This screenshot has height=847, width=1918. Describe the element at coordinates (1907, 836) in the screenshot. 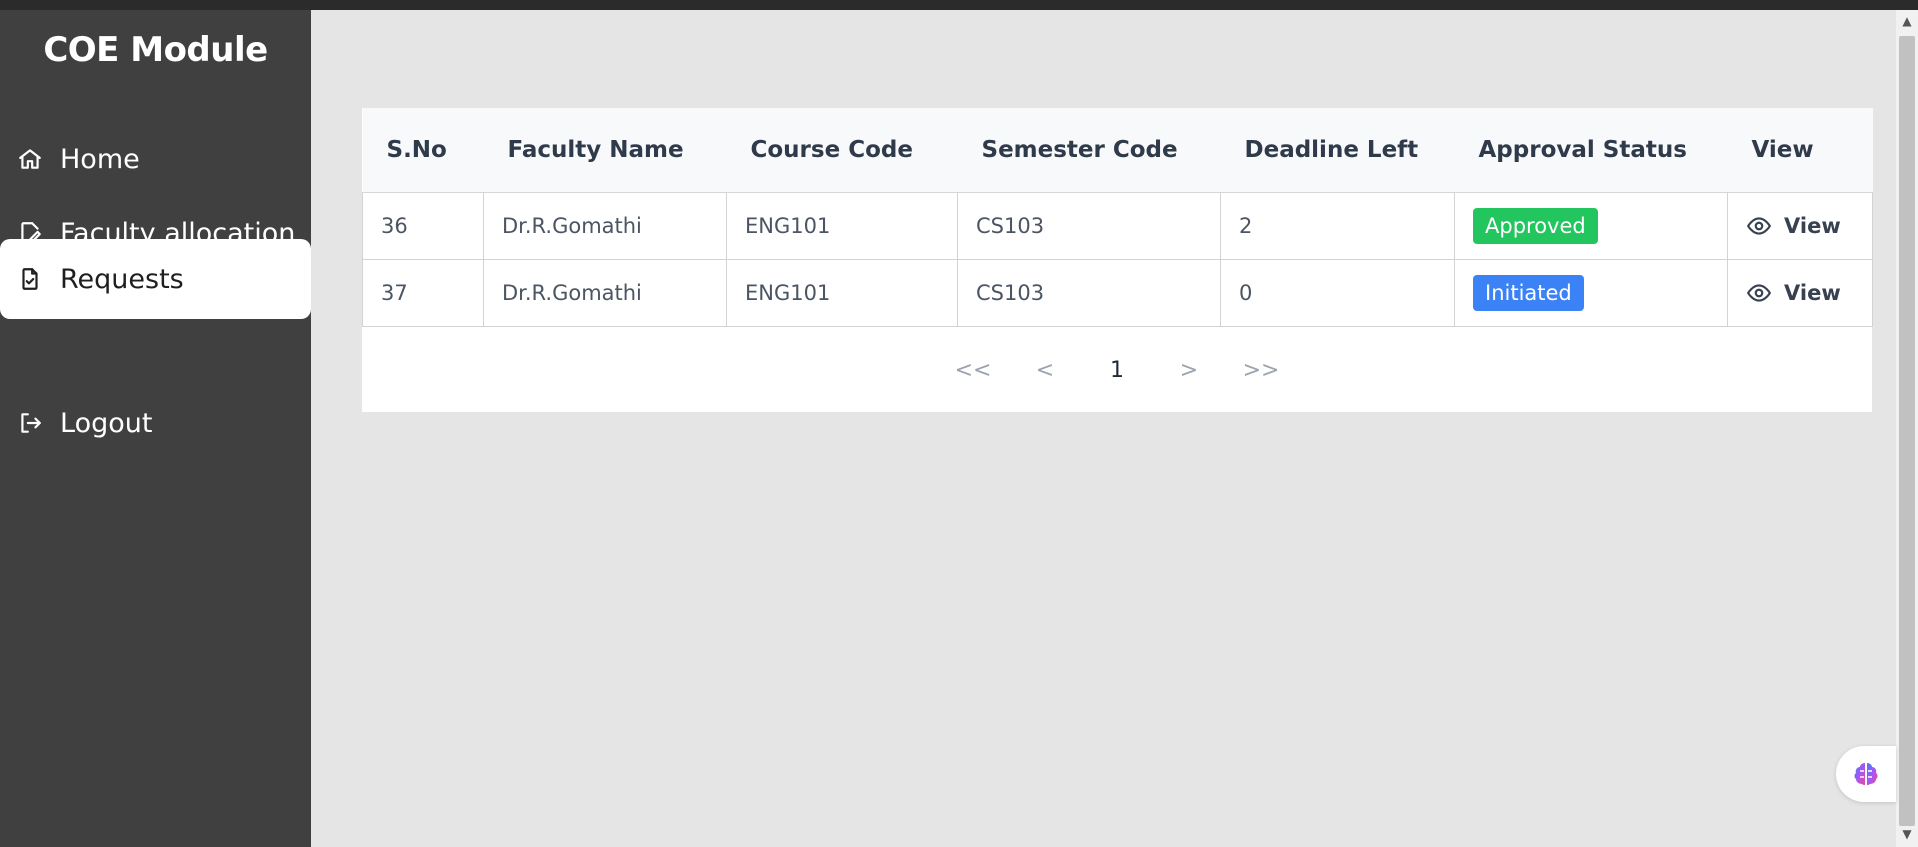

I see `scroll-down-arrow-icon: ▼` at that location.